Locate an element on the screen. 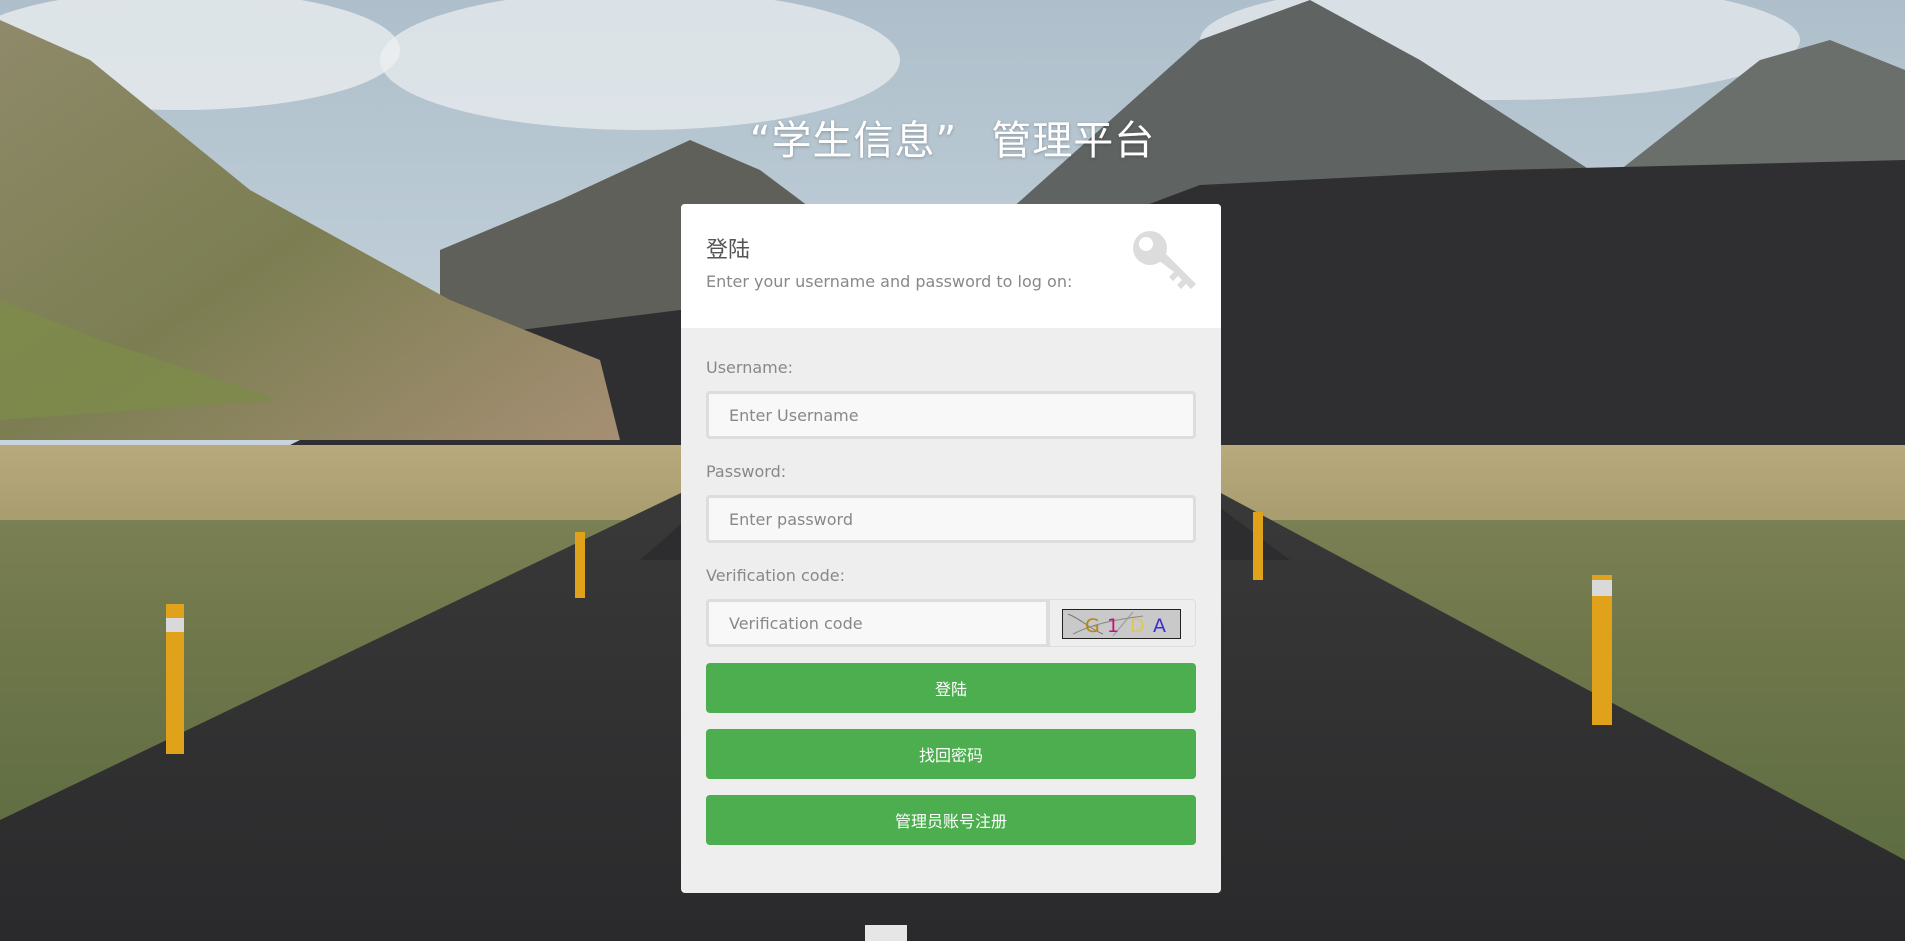 This screenshot has height=941, width=1905. key-icon is located at coordinates (1164, 260).